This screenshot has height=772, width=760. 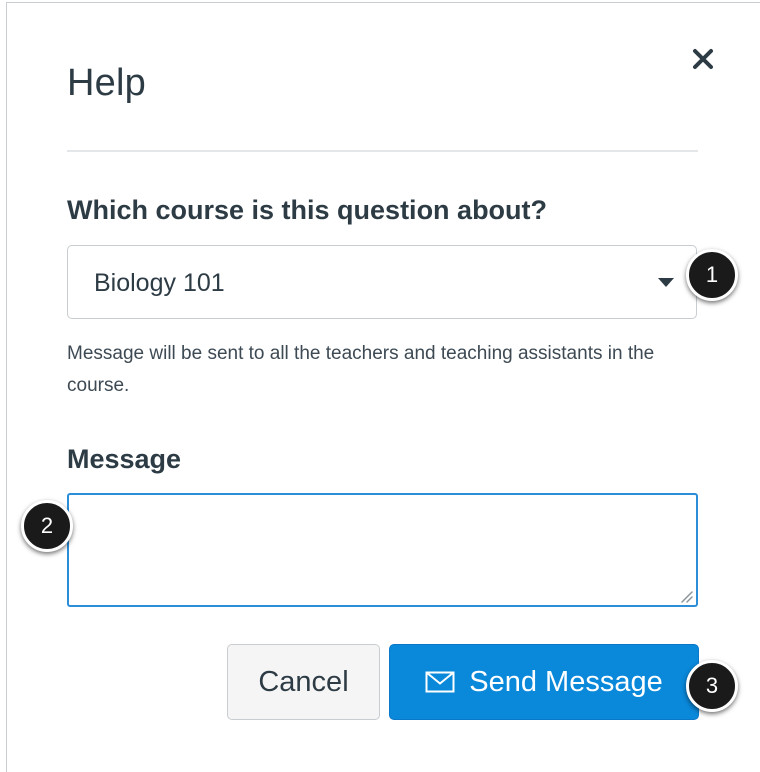 I want to click on close-icon, so click(x=703, y=59).